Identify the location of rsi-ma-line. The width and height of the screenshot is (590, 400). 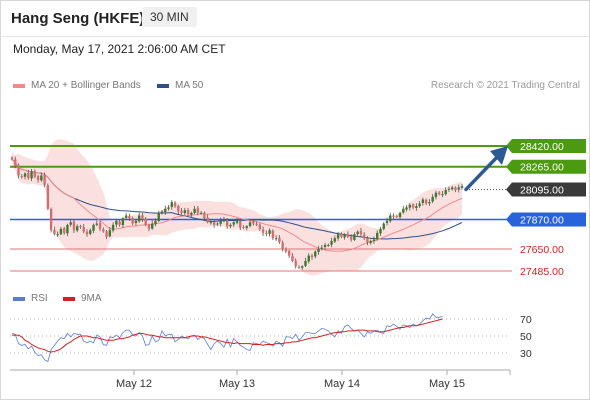
(227, 335).